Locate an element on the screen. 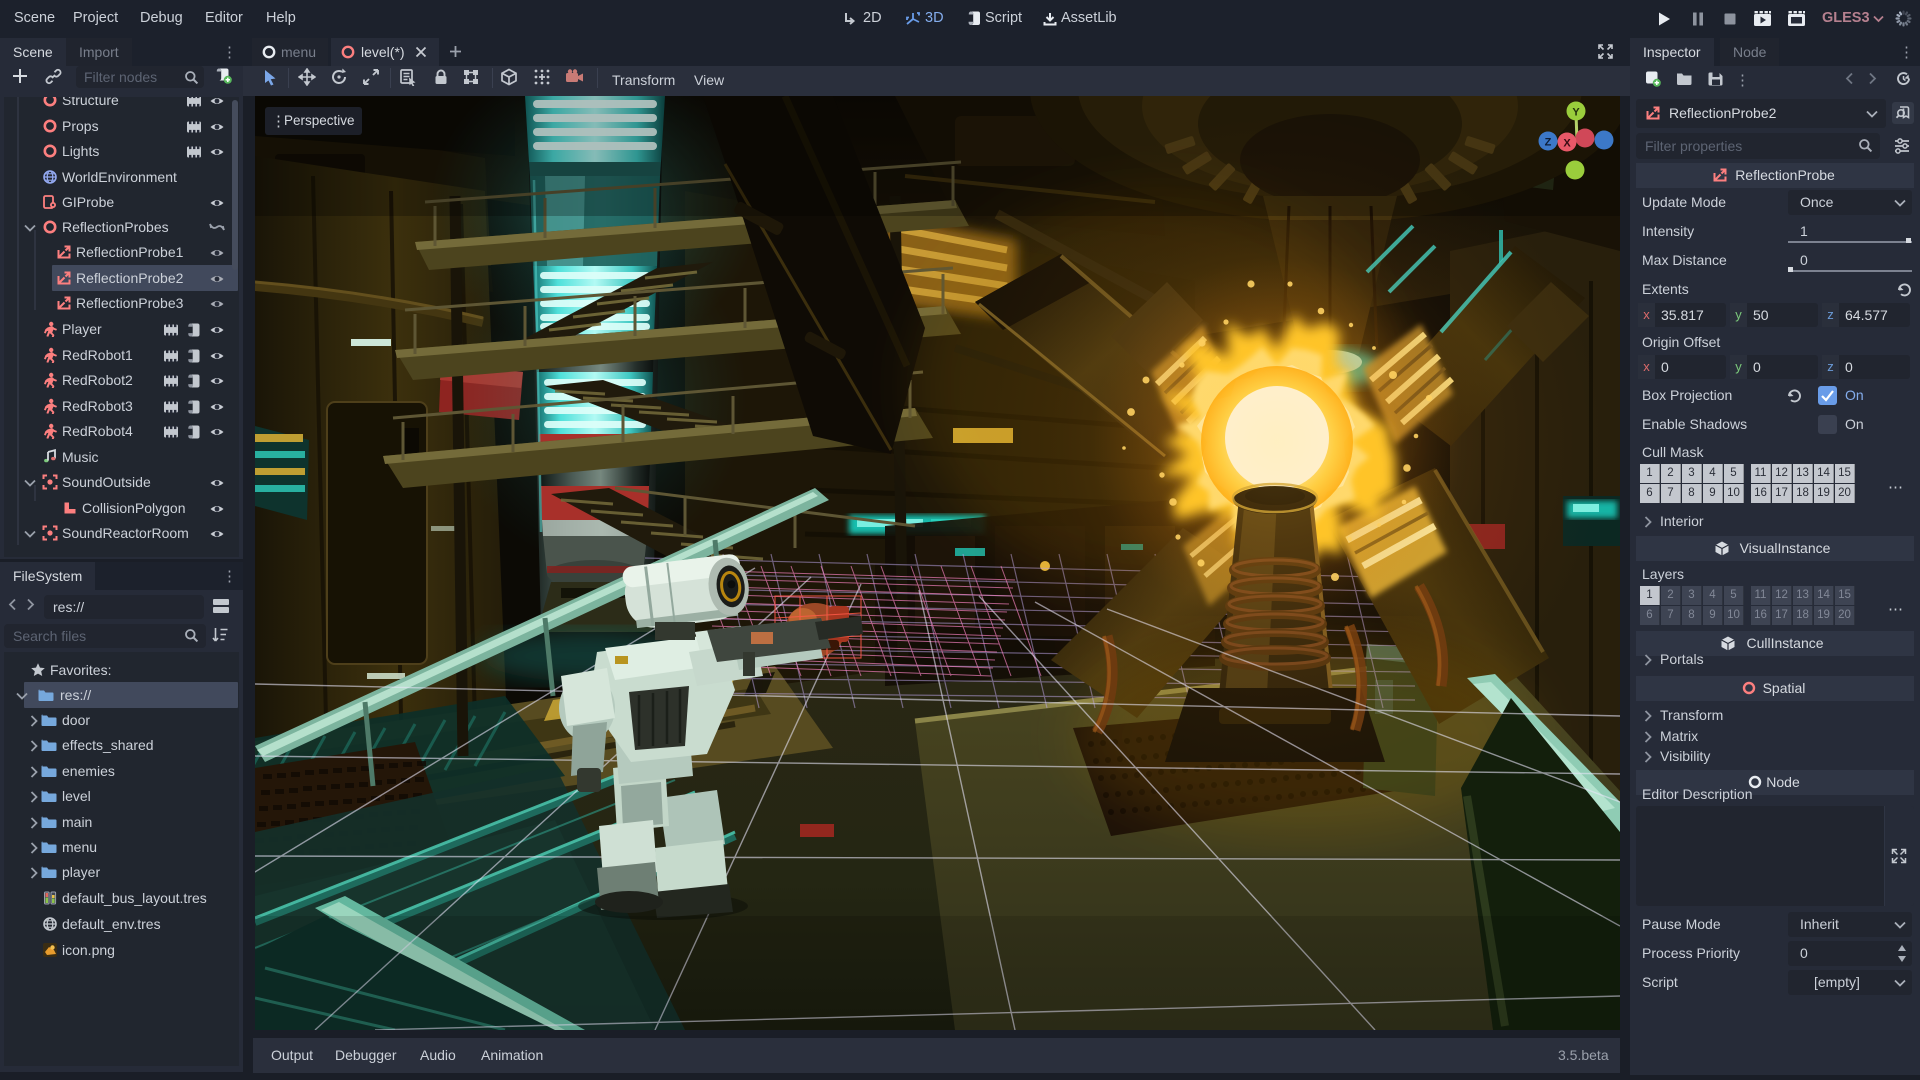 This screenshot has height=1080, width=1920. svg-text: X is located at coordinates (1567, 144).